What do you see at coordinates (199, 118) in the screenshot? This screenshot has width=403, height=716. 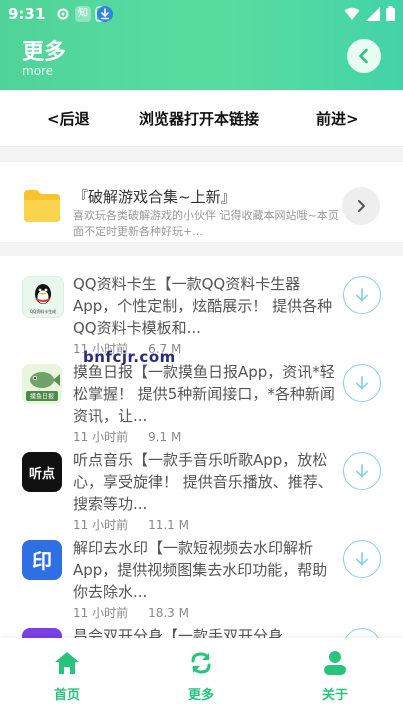 I see `open-in-browser-button: 浏览器打开本链接` at bounding box center [199, 118].